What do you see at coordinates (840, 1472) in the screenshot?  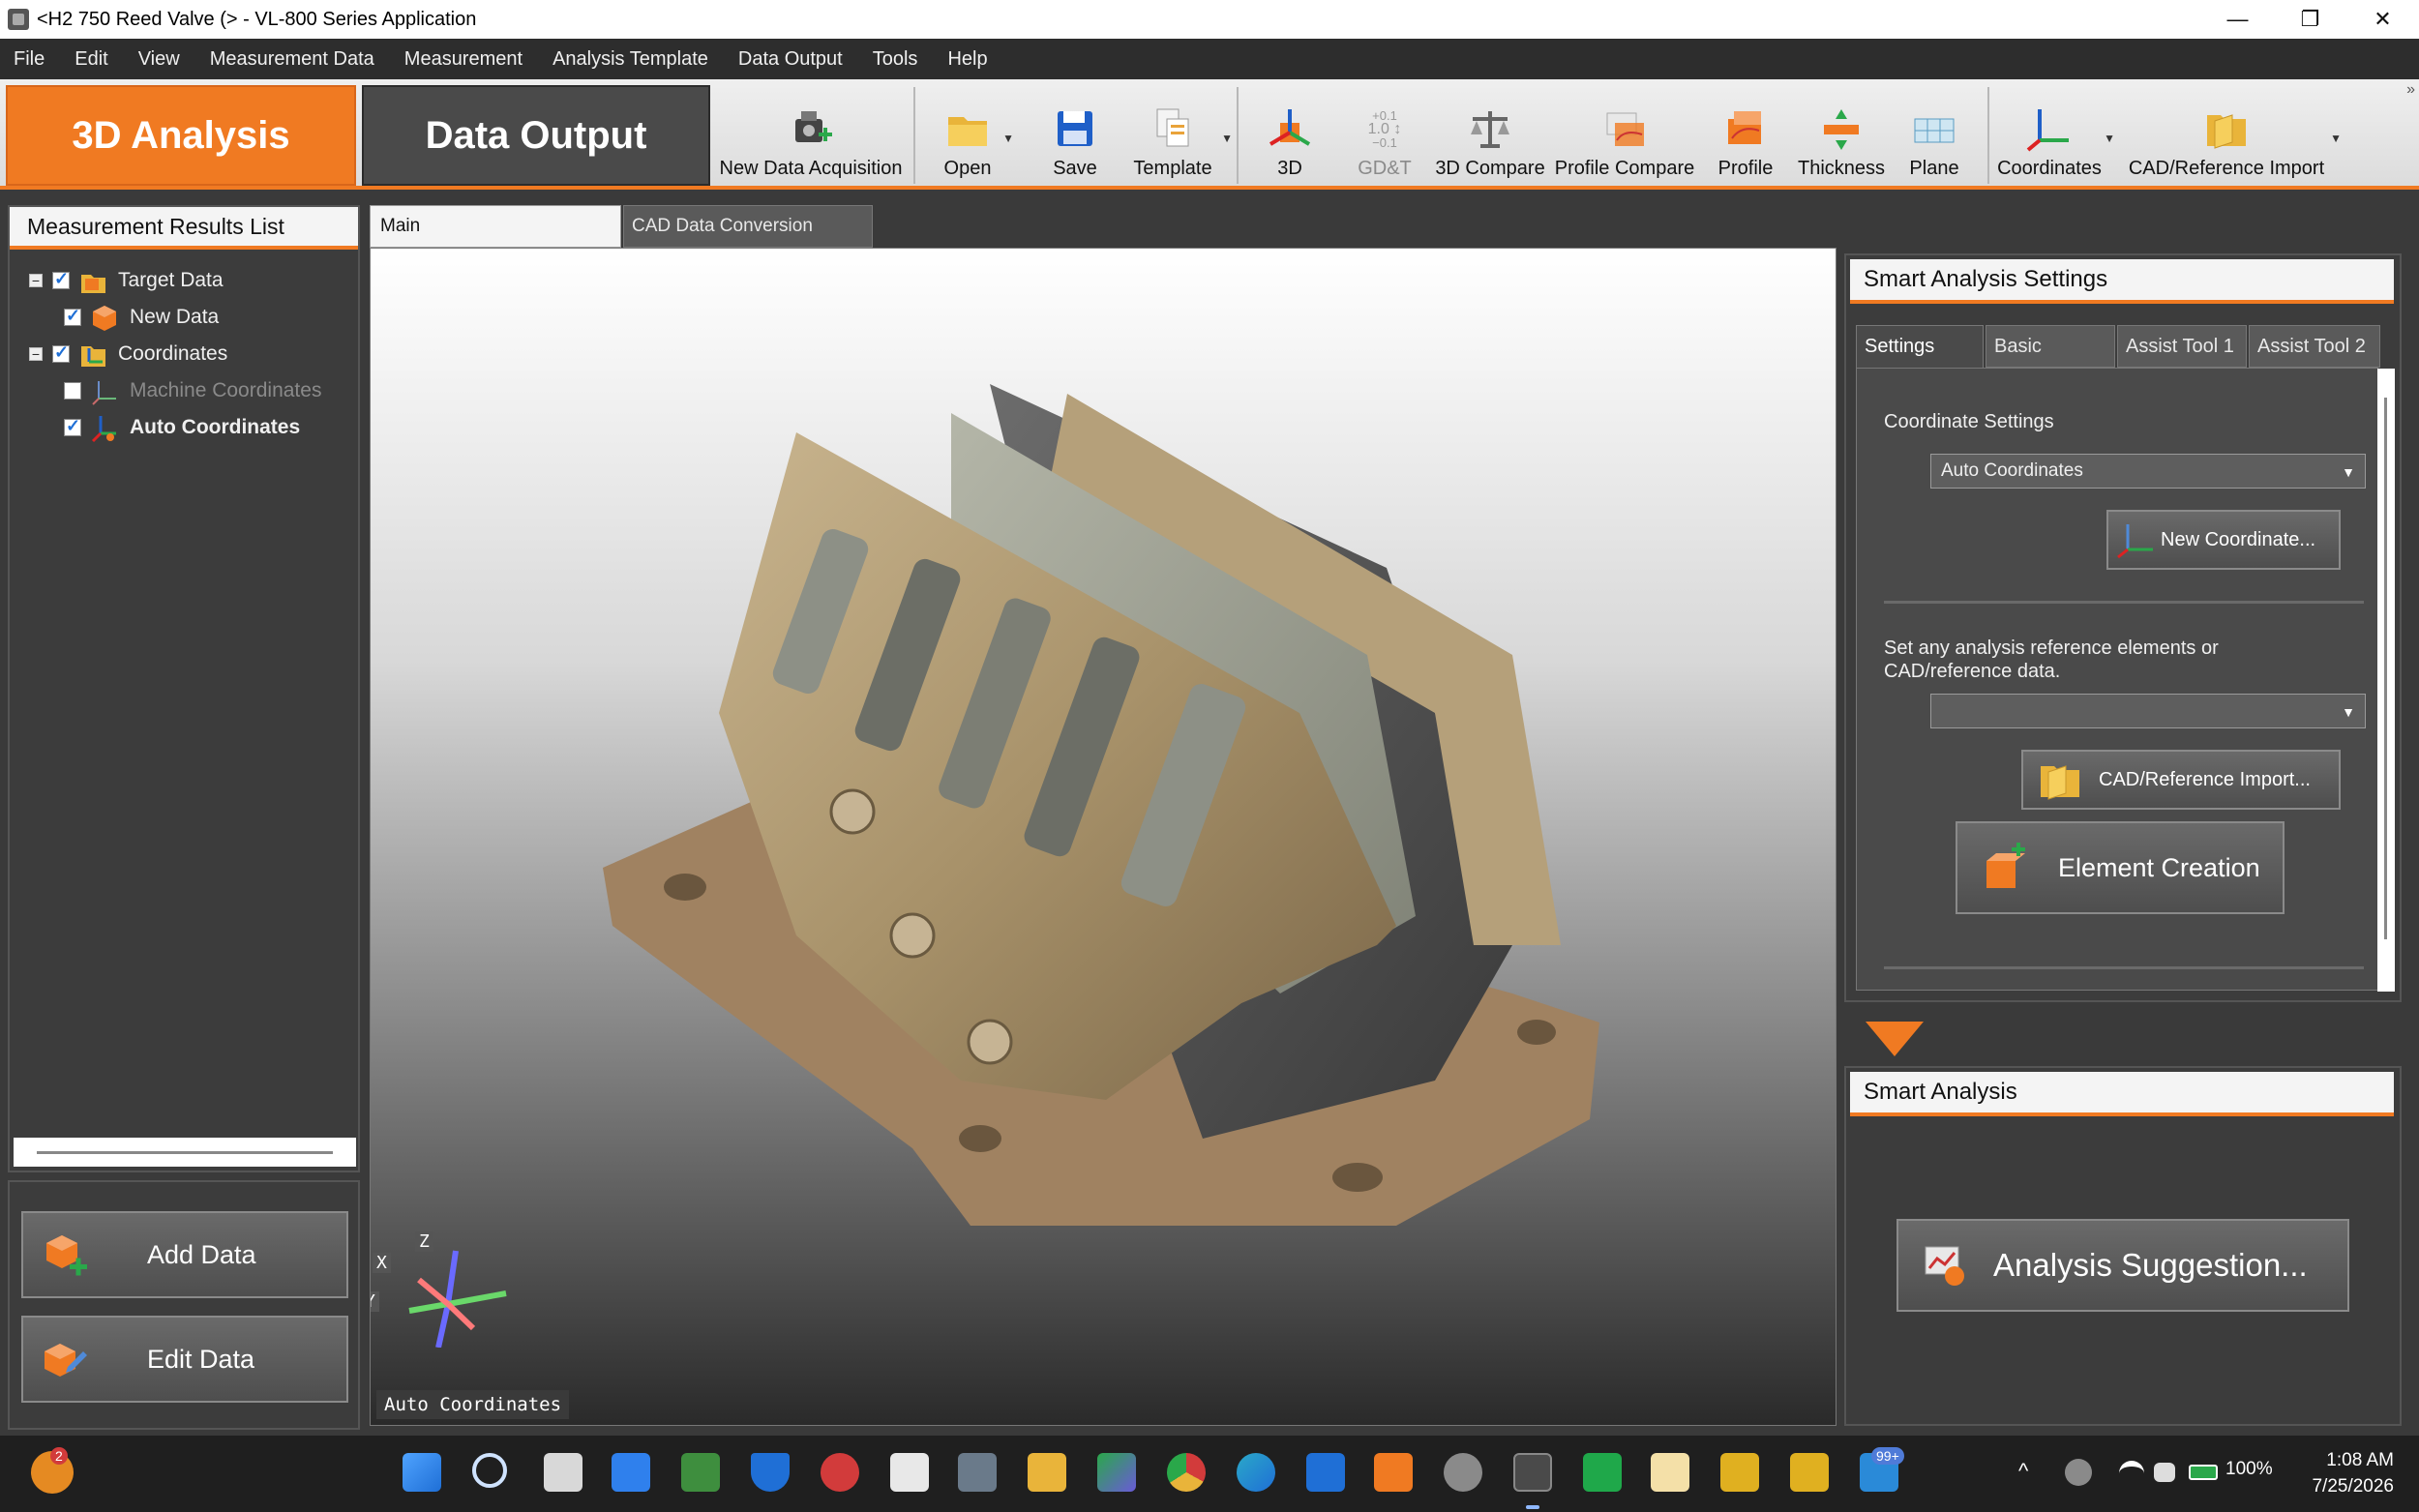 I see `app-8-icon` at bounding box center [840, 1472].